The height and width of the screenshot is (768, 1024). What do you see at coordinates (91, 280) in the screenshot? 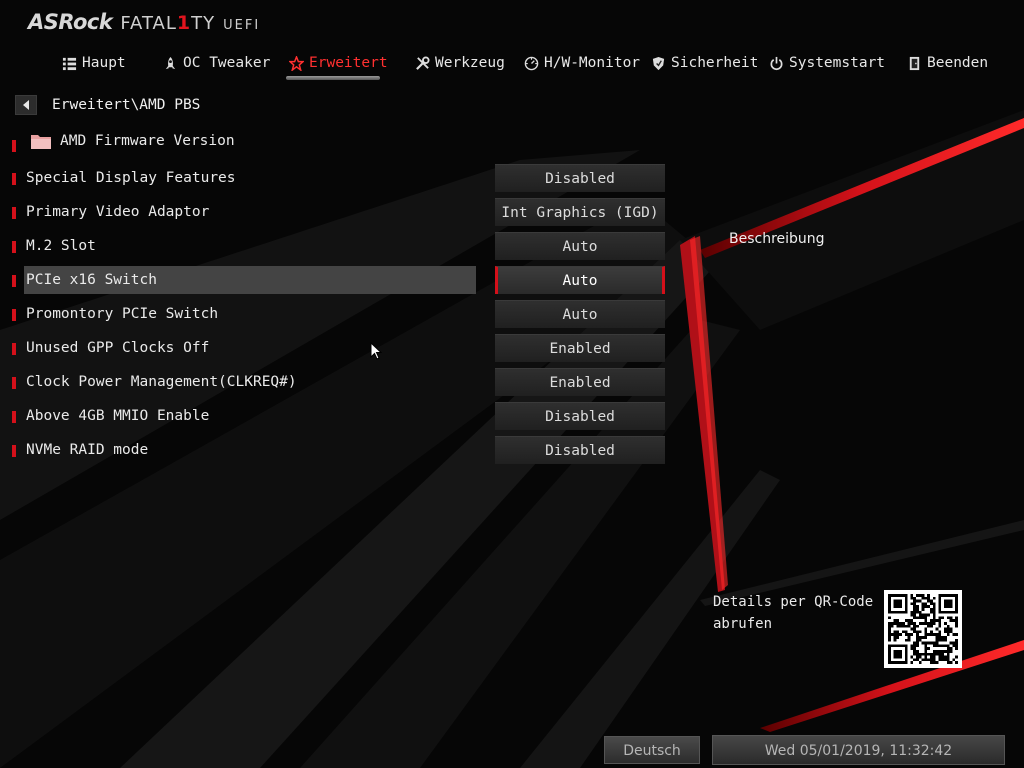
I see `setting-label: PCIe x16 Switch` at bounding box center [91, 280].